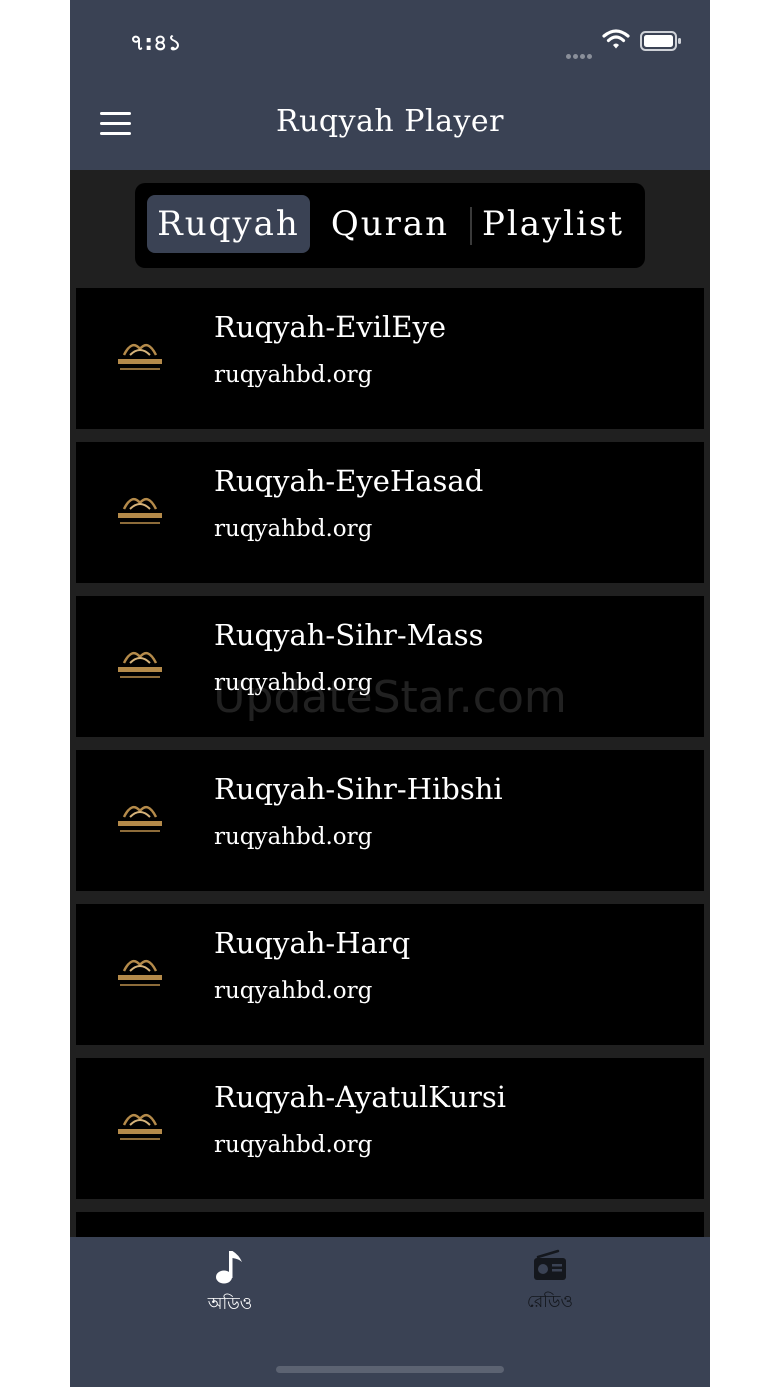 This screenshot has width=780, height=1387. What do you see at coordinates (349, 481) in the screenshot?
I see `track-title: Ruqyah-EyeHasad` at bounding box center [349, 481].